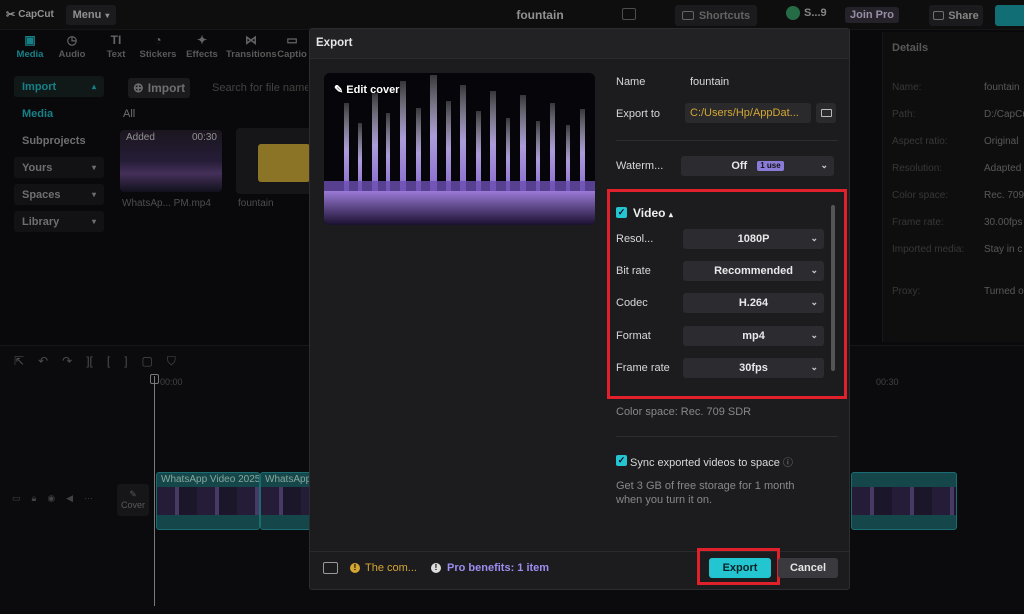 The image size is (1024, 614). I want to click on framerate-value: 30fps, so click(753, 368).